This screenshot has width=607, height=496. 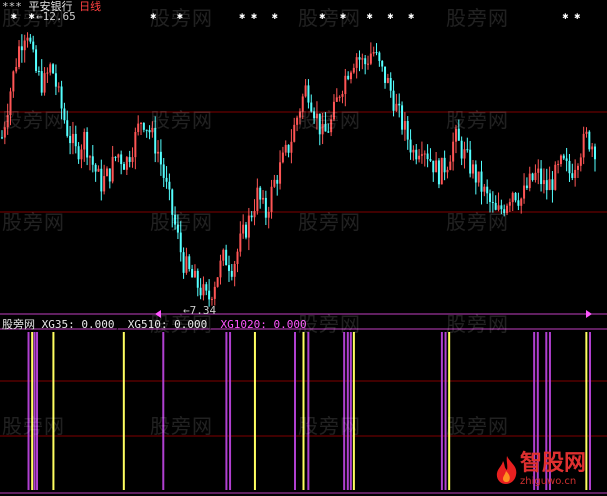 What do you see at coordinates (506, 469) in the screenshot?
I see `flame-icon` at bounding box center [506, 469].